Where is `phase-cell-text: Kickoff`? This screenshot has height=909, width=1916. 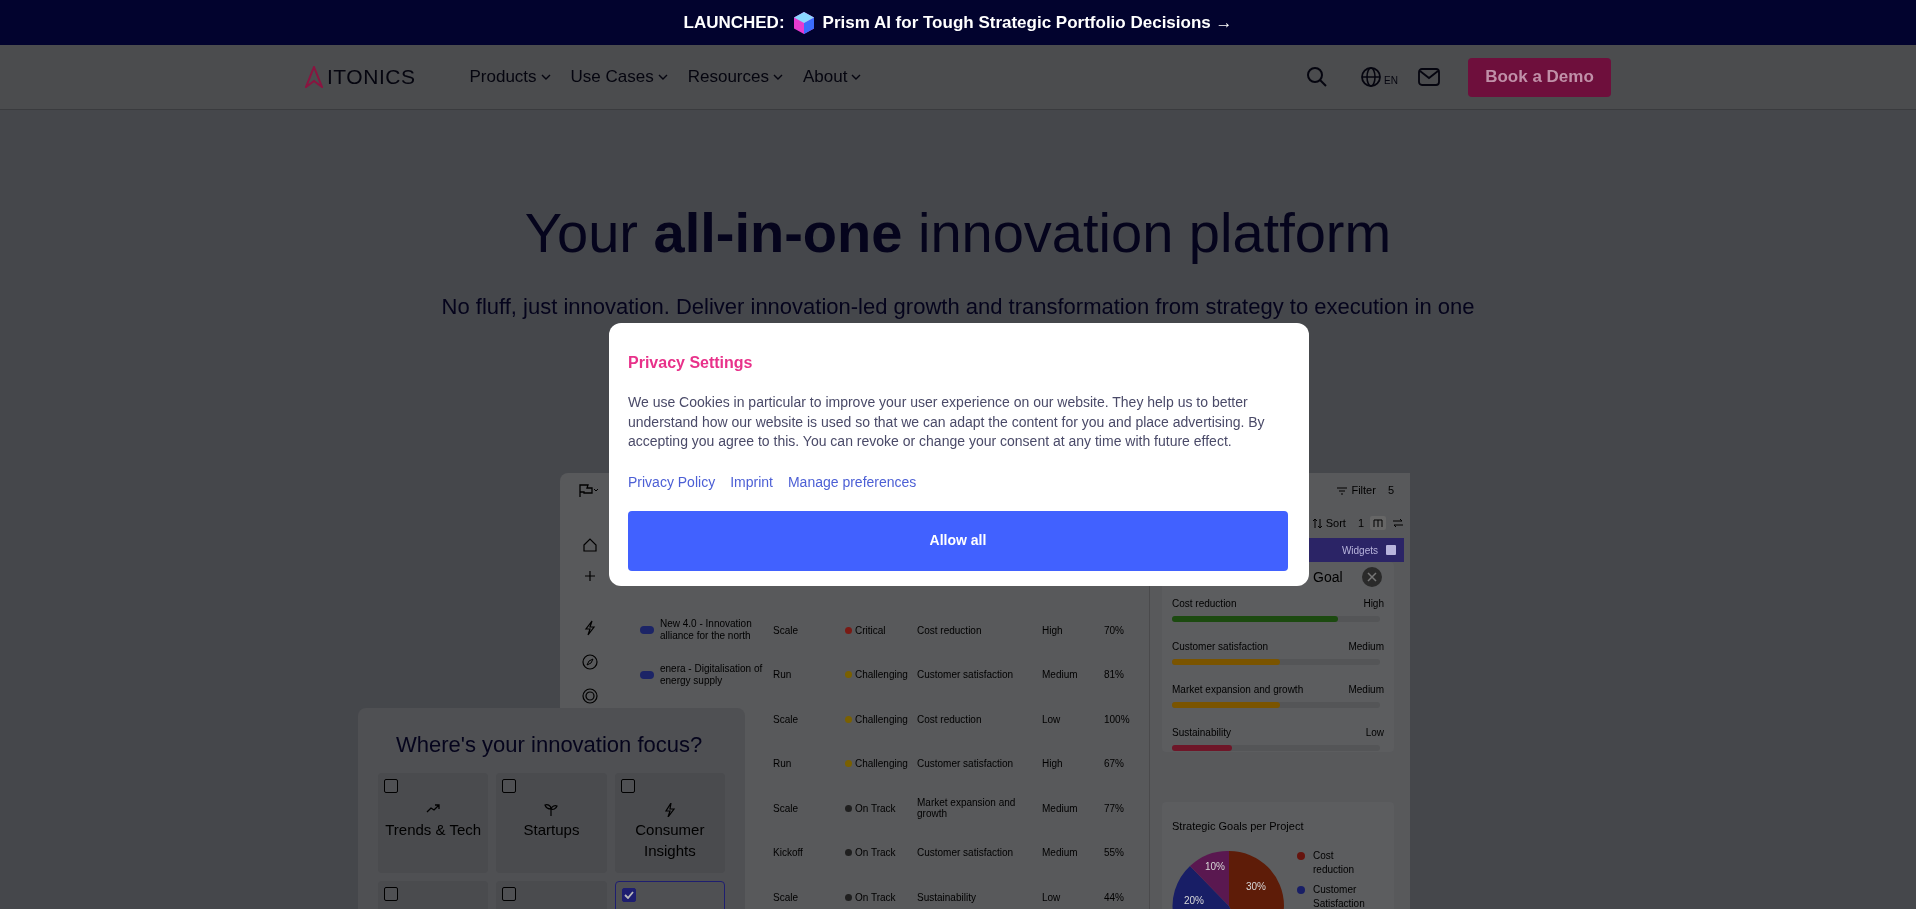 phase-cell-text: Kickoff is located at coordinates (788, 853).